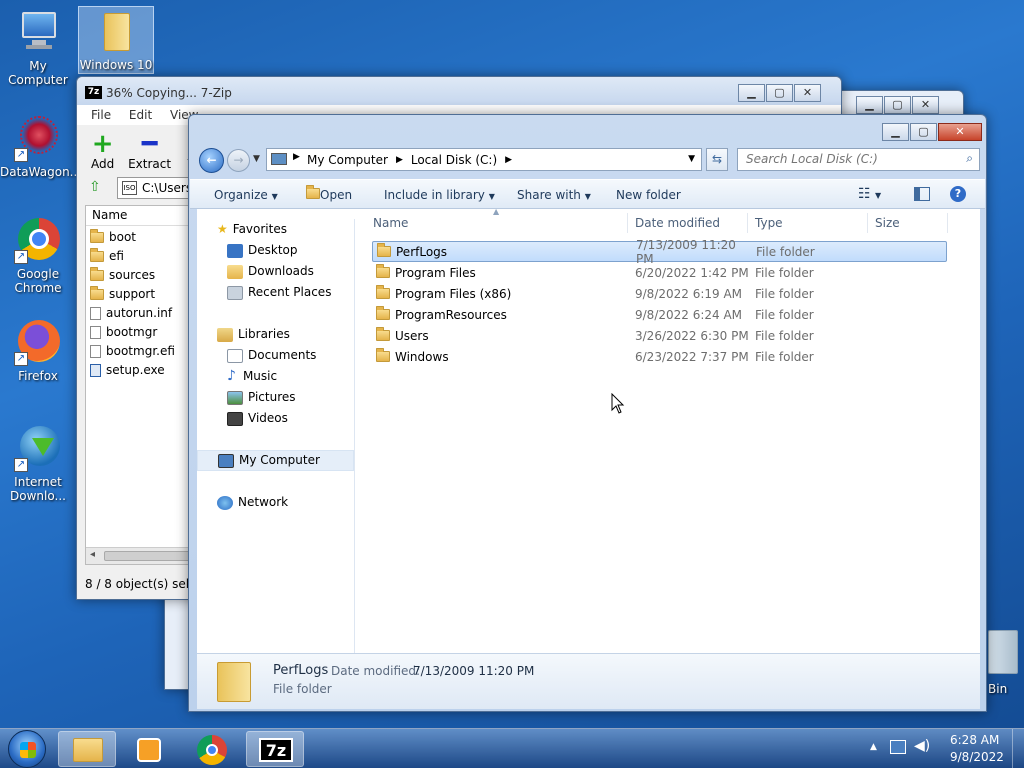 Image resolution: width=1024 pixels, height=768 pixels. I want to click on include-in-library-button: Include in library ▼, so click(439, 195).